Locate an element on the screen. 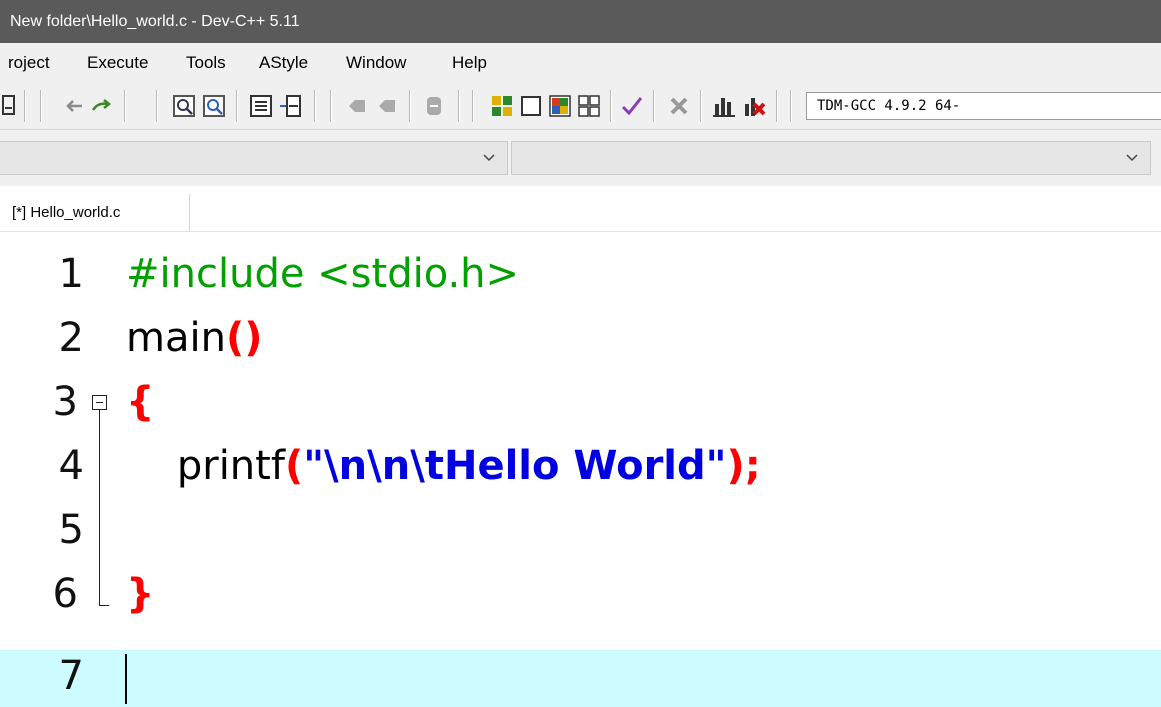 The image size is (1161, 707). symbol-token: () is located at coordinates (244, 338).